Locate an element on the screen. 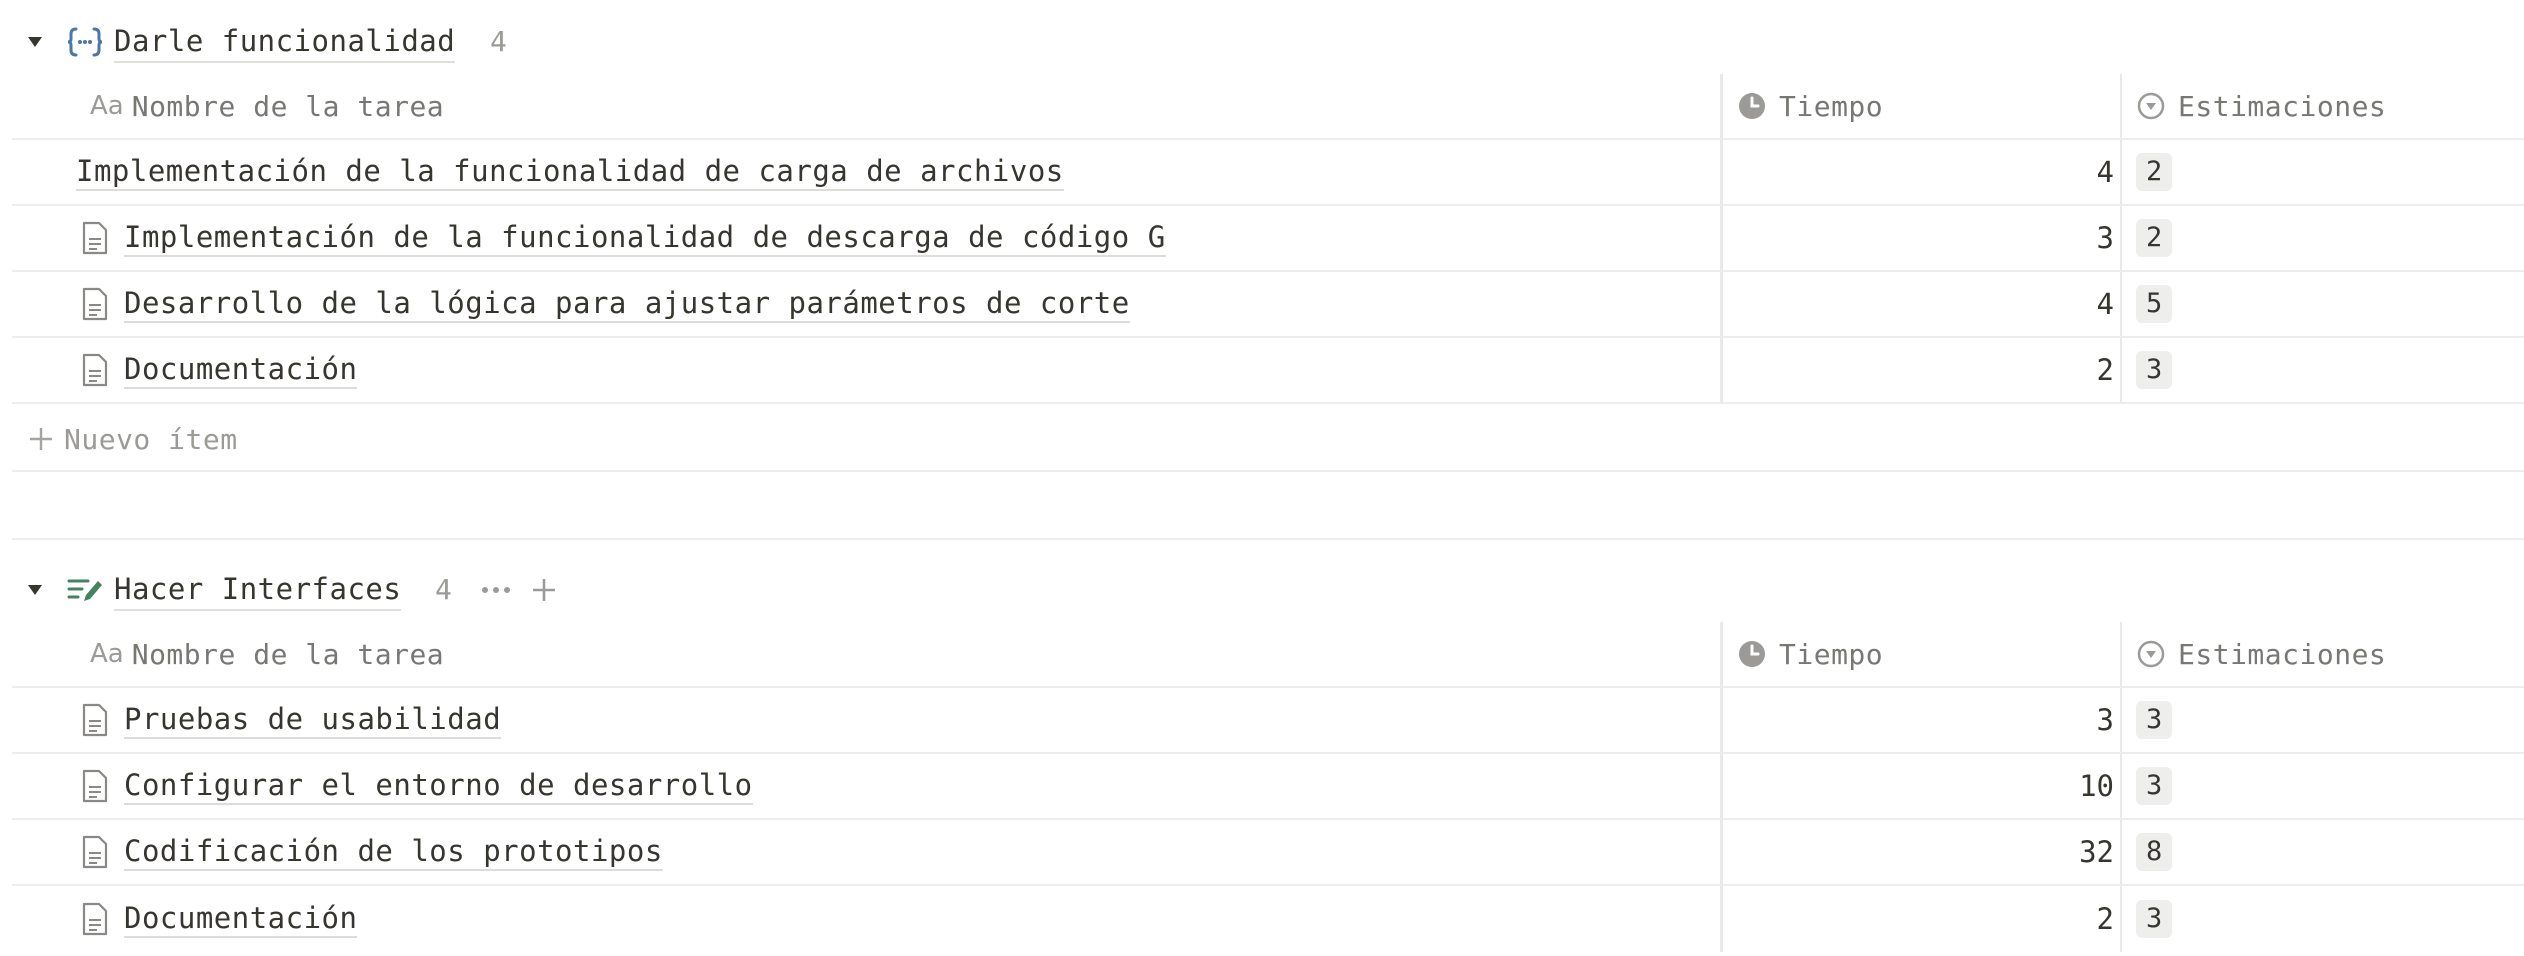 Image resolution: width=2524 pixels, height=956 pixels. group-header: Darle funcionalidad 4 is located at coordinates (600, 42).